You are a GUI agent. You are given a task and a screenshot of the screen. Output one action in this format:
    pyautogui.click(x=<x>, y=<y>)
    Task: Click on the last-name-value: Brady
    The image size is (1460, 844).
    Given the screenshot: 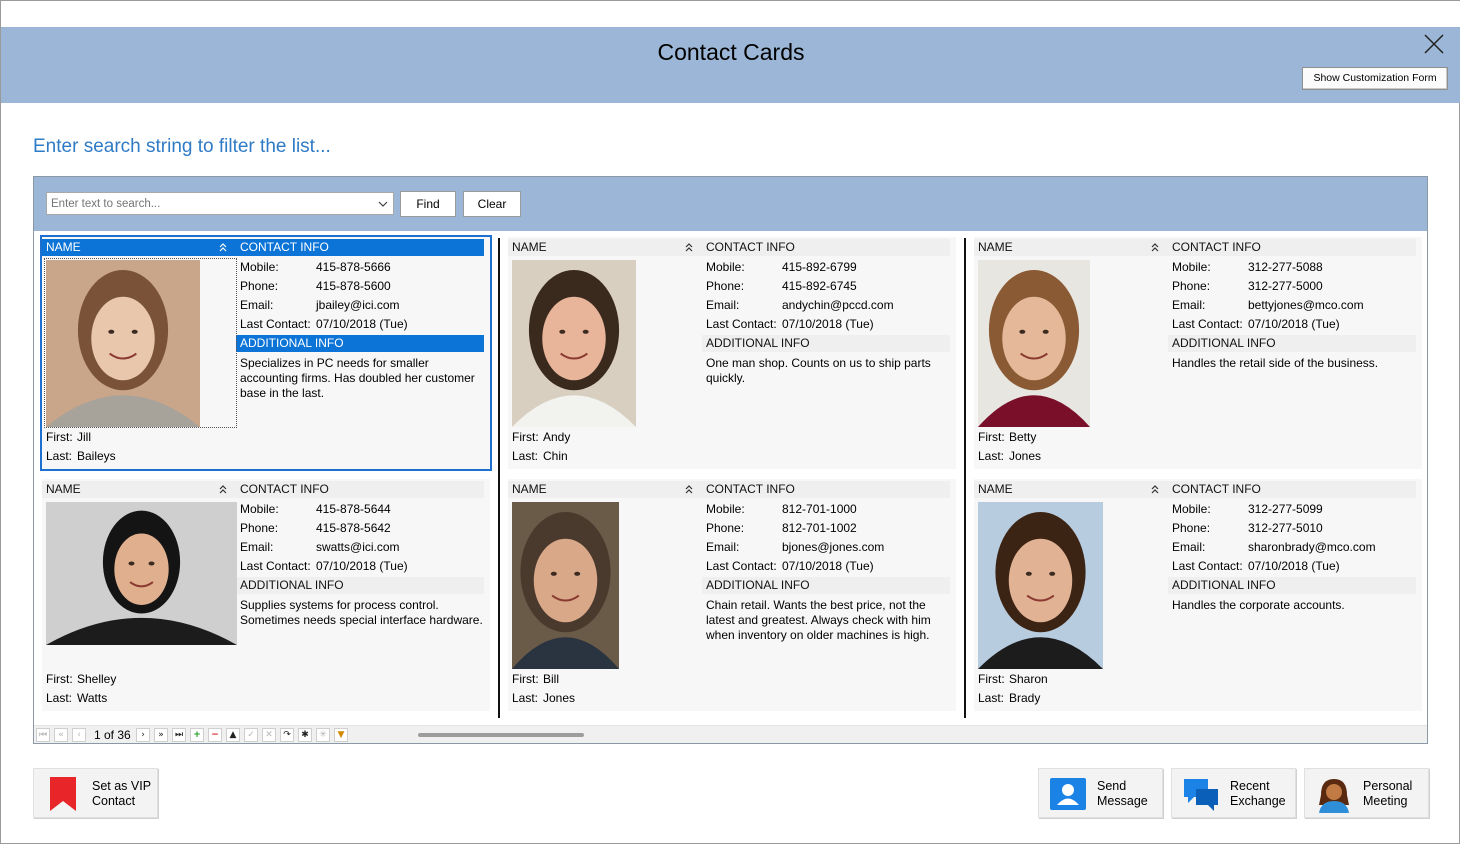 What is the action you would take?
    pyautogui.click(x=1024, y=698)
    